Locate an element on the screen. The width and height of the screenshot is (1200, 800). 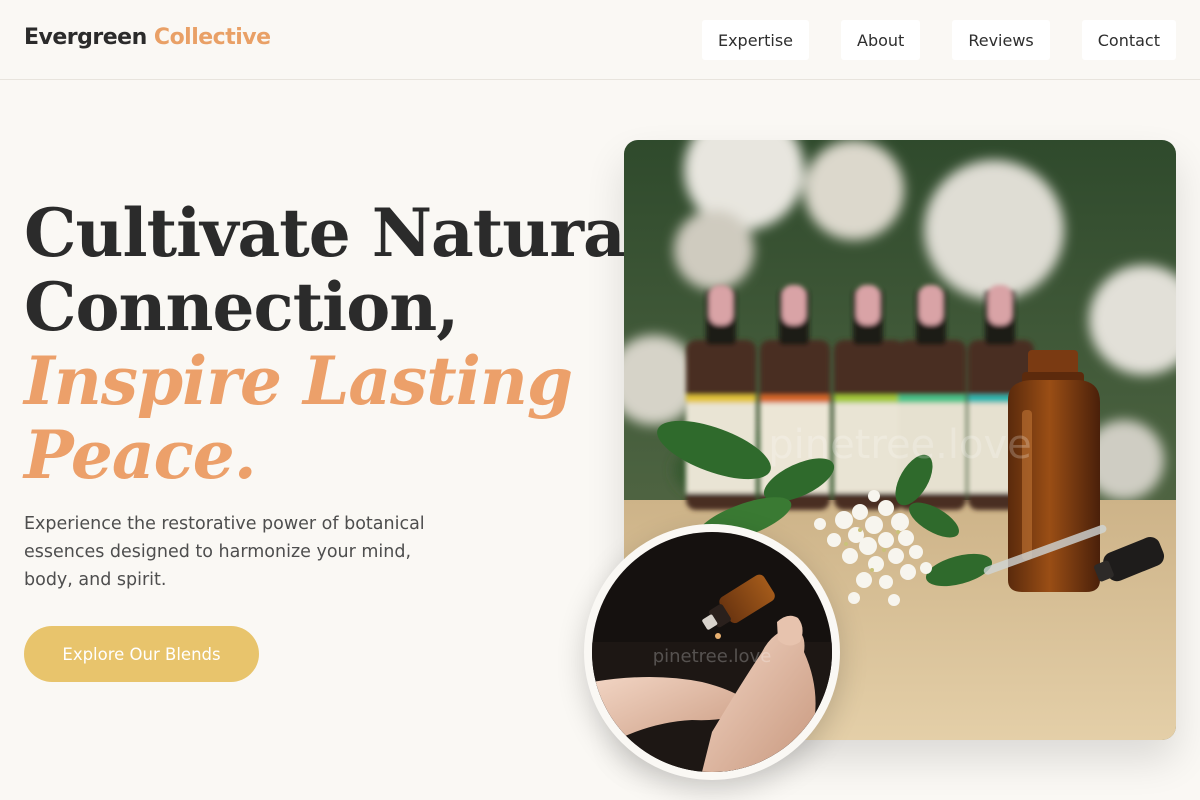
nav-link-contact: Contact is located at coordinates (1128, 40).